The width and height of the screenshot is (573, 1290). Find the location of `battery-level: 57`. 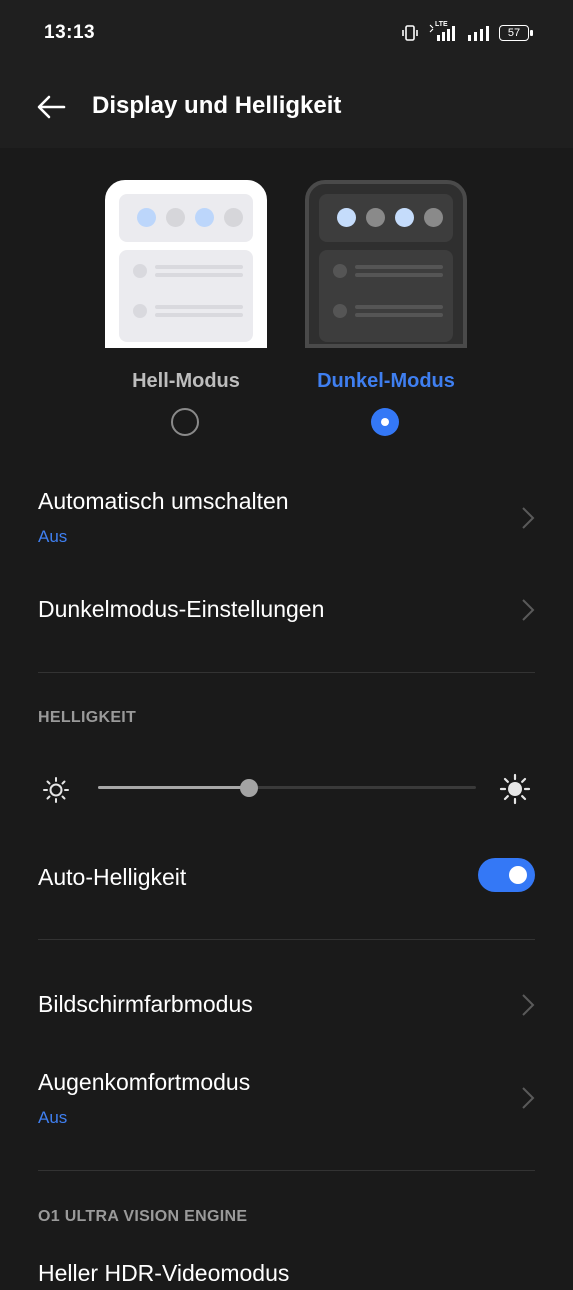

battery-level: 57 is located at coordinates (514, 33).